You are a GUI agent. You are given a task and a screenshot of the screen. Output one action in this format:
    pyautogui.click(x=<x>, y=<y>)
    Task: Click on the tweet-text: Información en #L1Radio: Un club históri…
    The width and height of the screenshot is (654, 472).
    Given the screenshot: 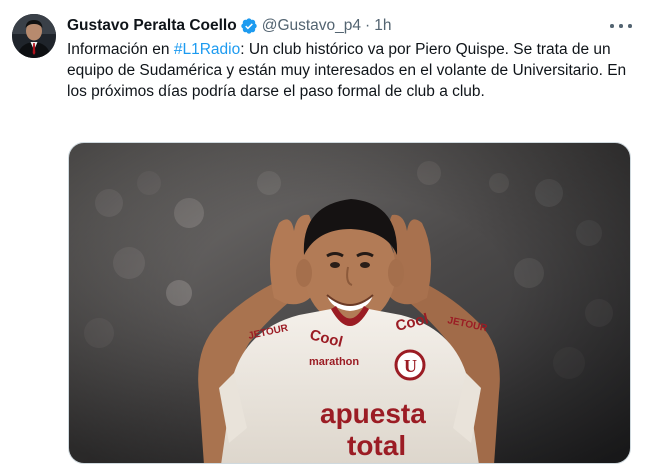 What is the action you would take?
    pyautogui.click(x=347, y=70)
    